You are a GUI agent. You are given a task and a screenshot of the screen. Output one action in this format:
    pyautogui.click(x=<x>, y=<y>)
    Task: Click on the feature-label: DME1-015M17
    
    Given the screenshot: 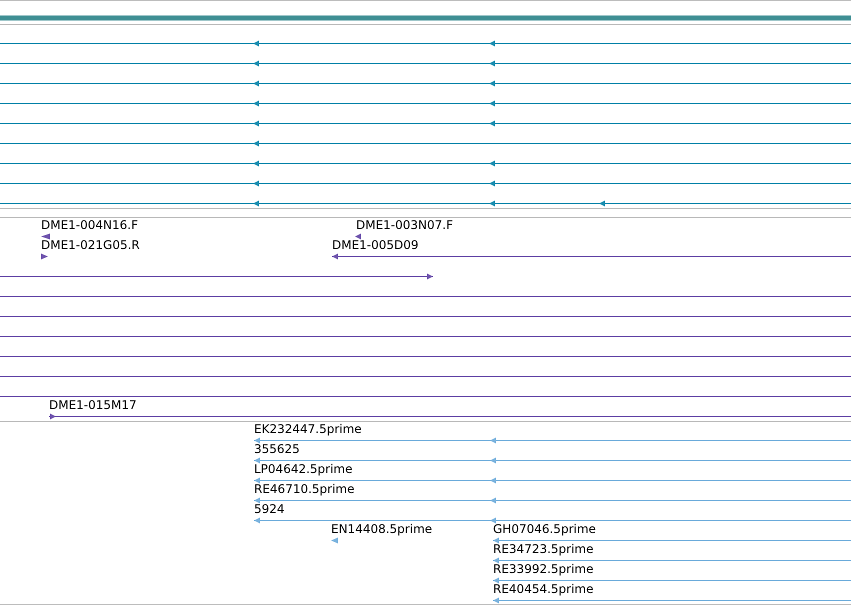 What is the action you would take?
    pyautogui.click(x=93, y=405)
    